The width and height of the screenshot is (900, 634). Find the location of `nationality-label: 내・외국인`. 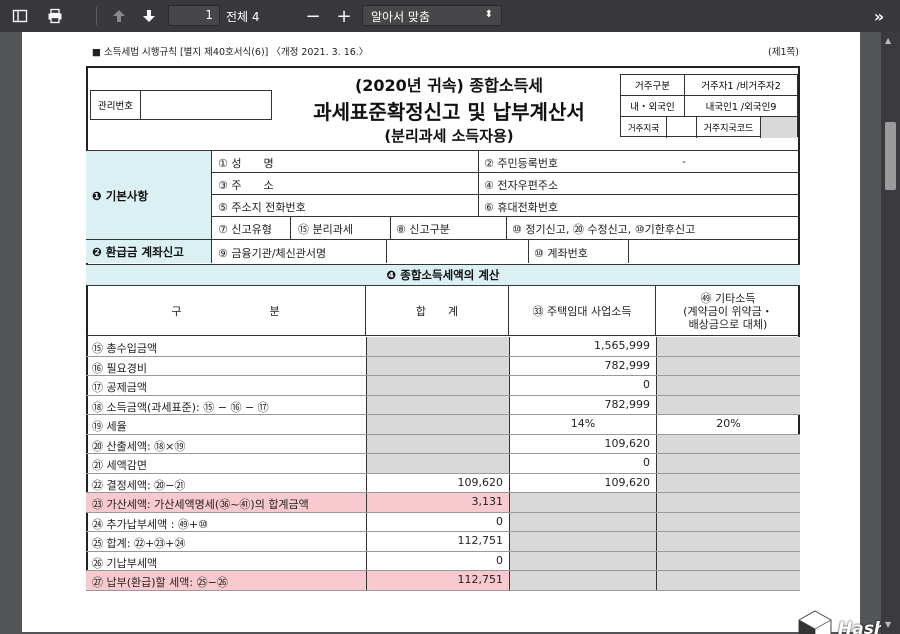

nationality-label: 내・외국인 is located at coordinates (653, 106).